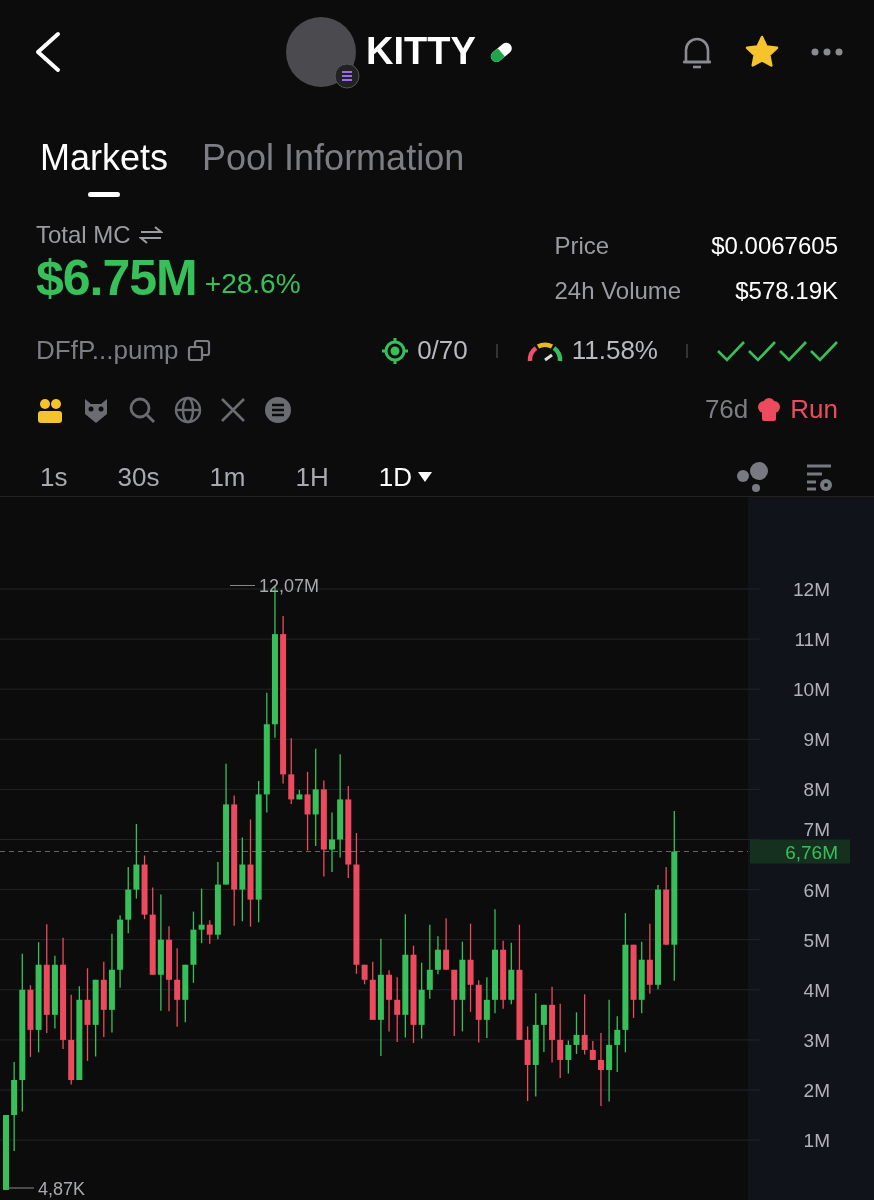  I want to click on target-icon, so click(395, 350).